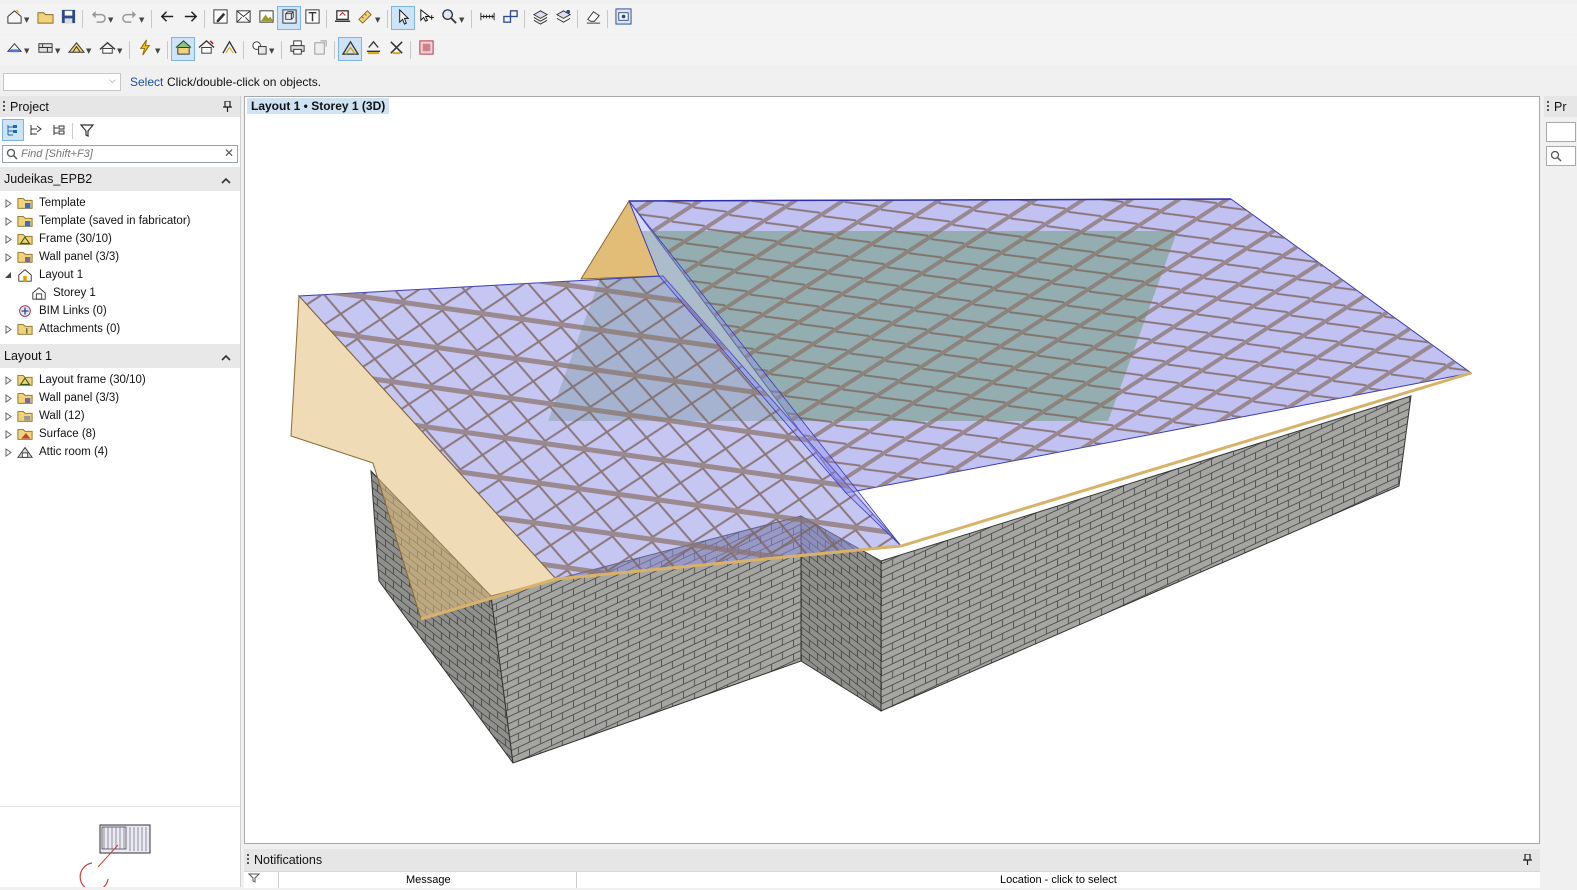  I want to click on print-button, so click(297, 49).